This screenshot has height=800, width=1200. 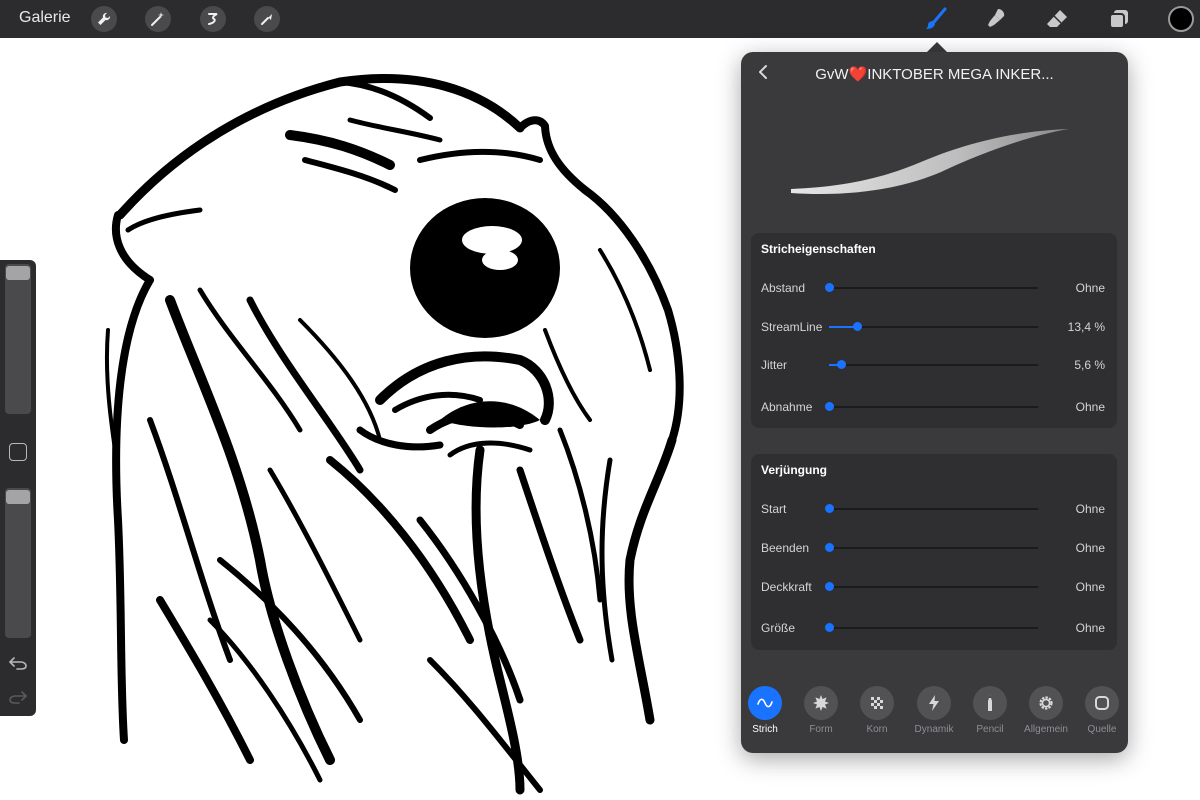 What do you see at coordinates (787, 407) in the screenshot?
I see `falloff-label: Abnahme` at bounding box center [787, 407].